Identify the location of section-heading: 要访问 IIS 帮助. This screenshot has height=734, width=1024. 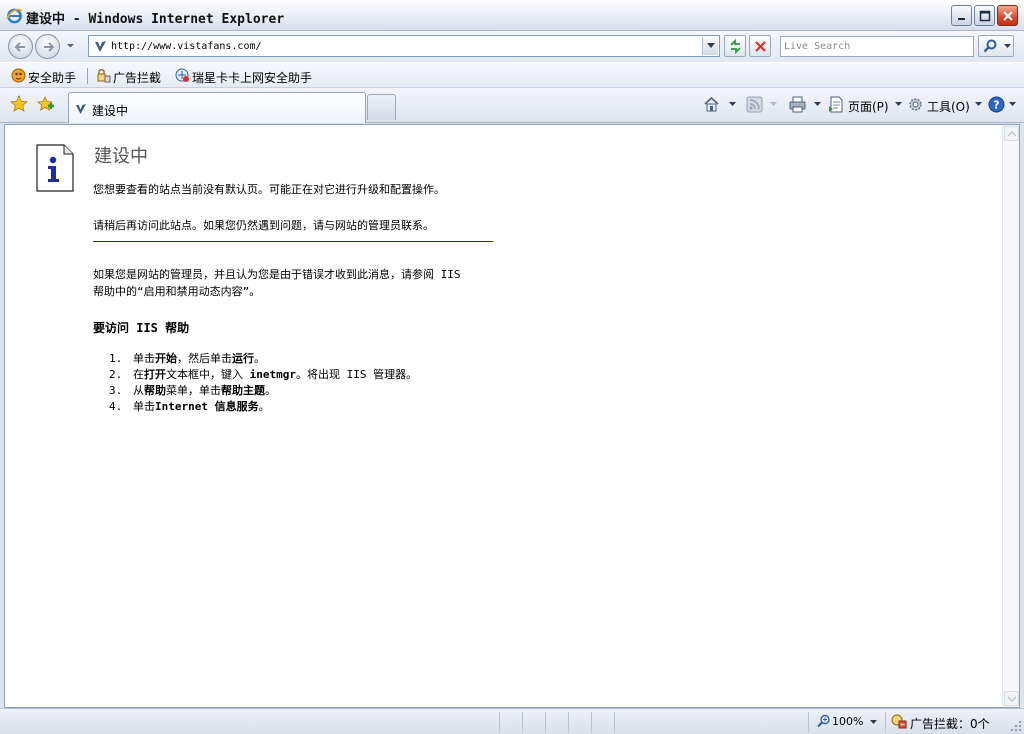
(141, 328).